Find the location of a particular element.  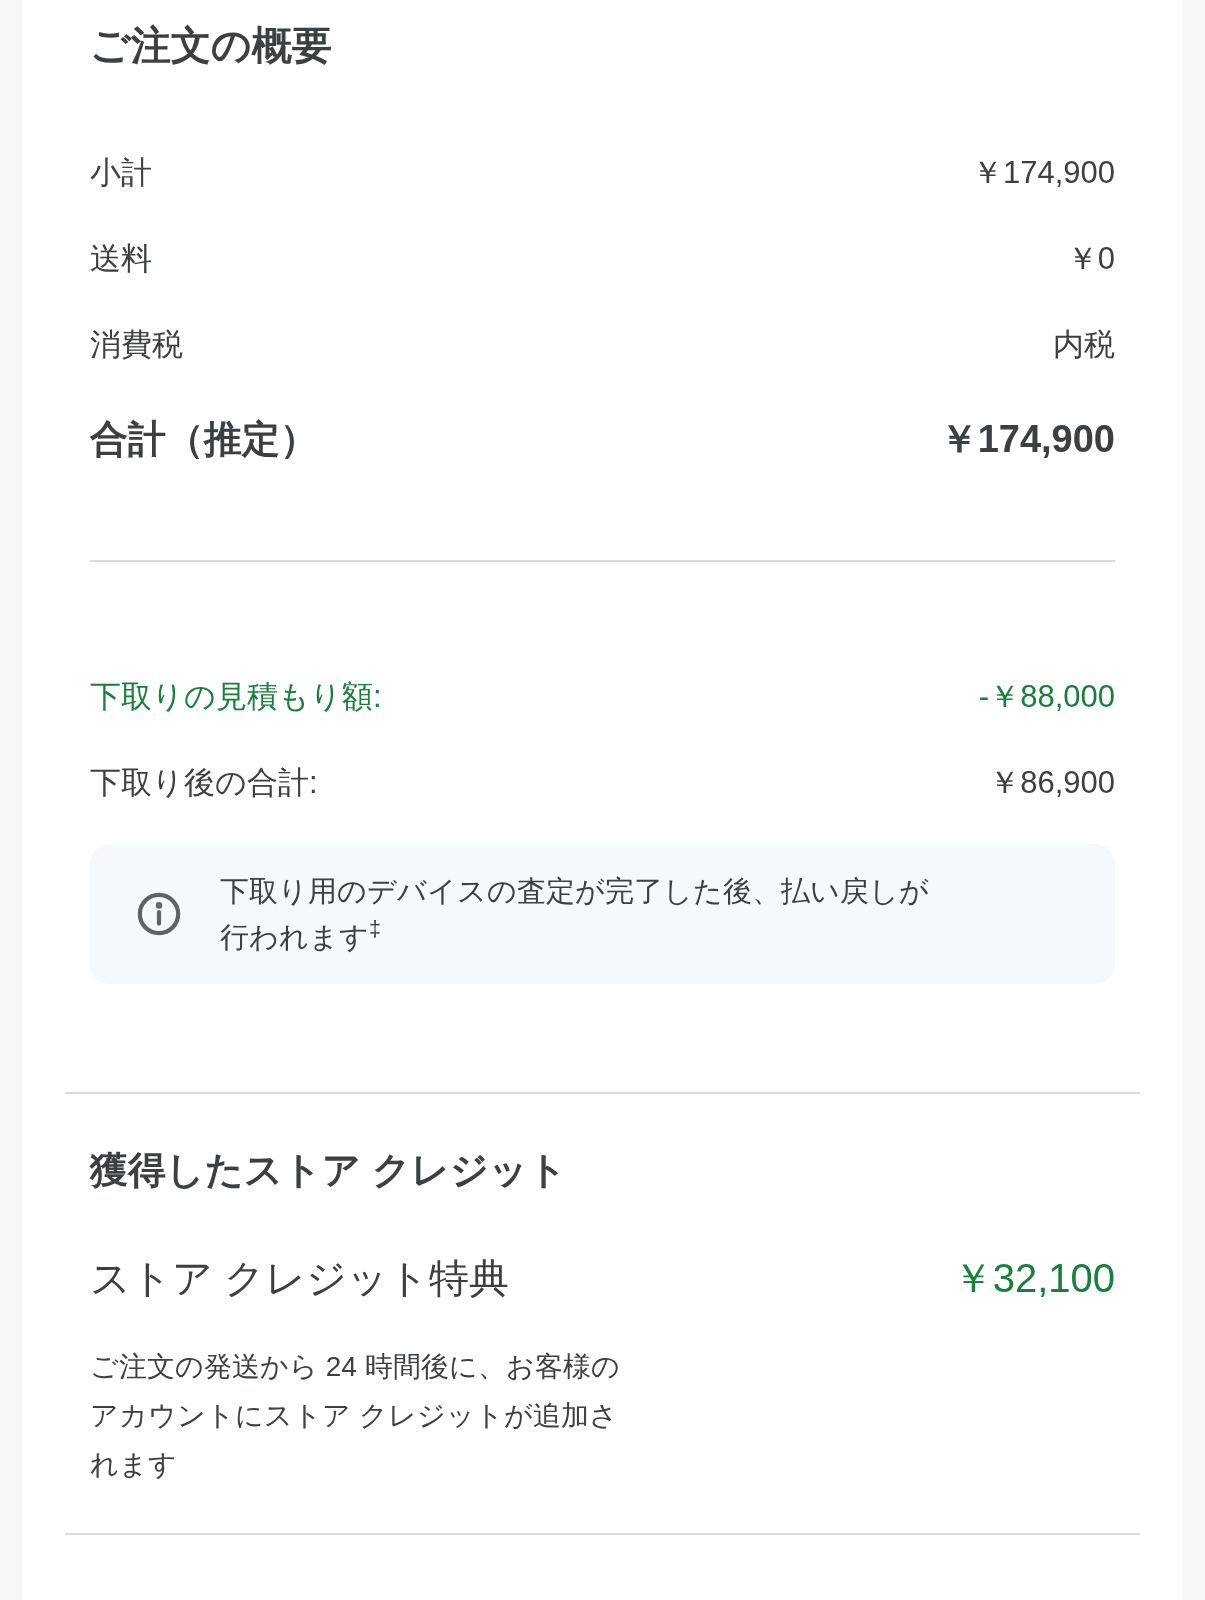

credit-perk-value: ￥32,100 is located at coordinates (1033, 1278).